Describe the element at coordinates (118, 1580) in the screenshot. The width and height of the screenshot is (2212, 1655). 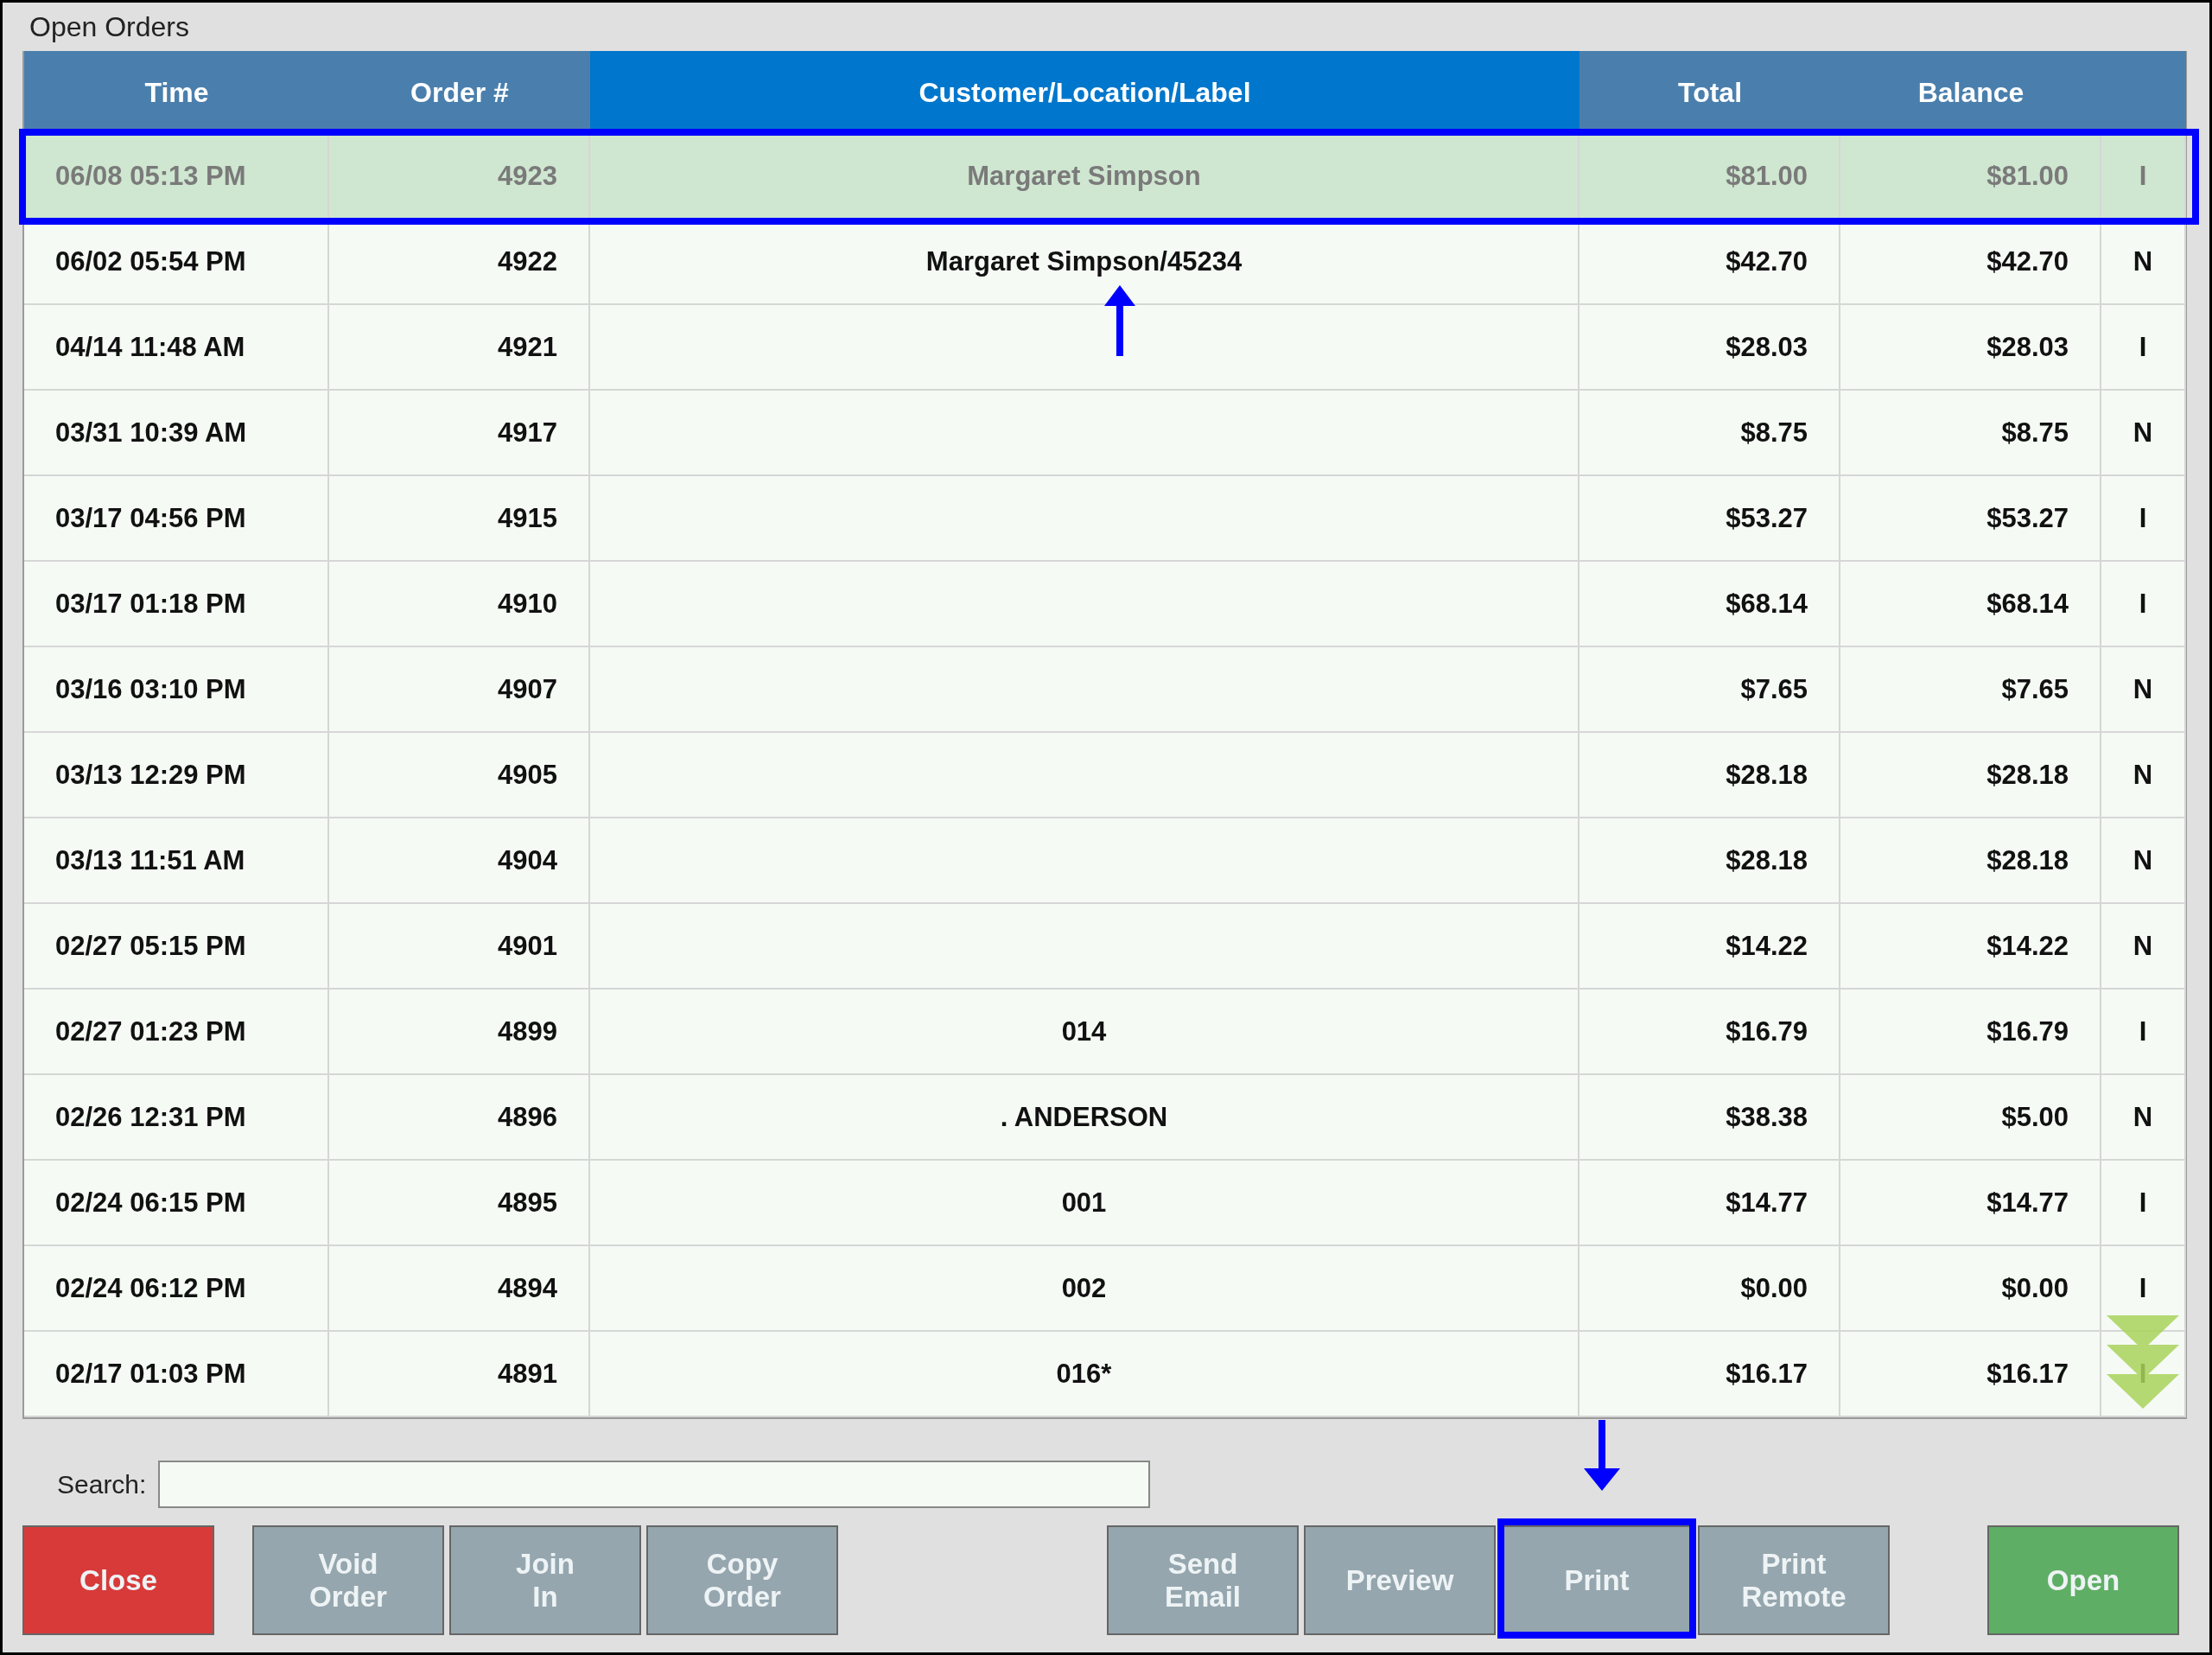
I see `close-button: Close` at that location.